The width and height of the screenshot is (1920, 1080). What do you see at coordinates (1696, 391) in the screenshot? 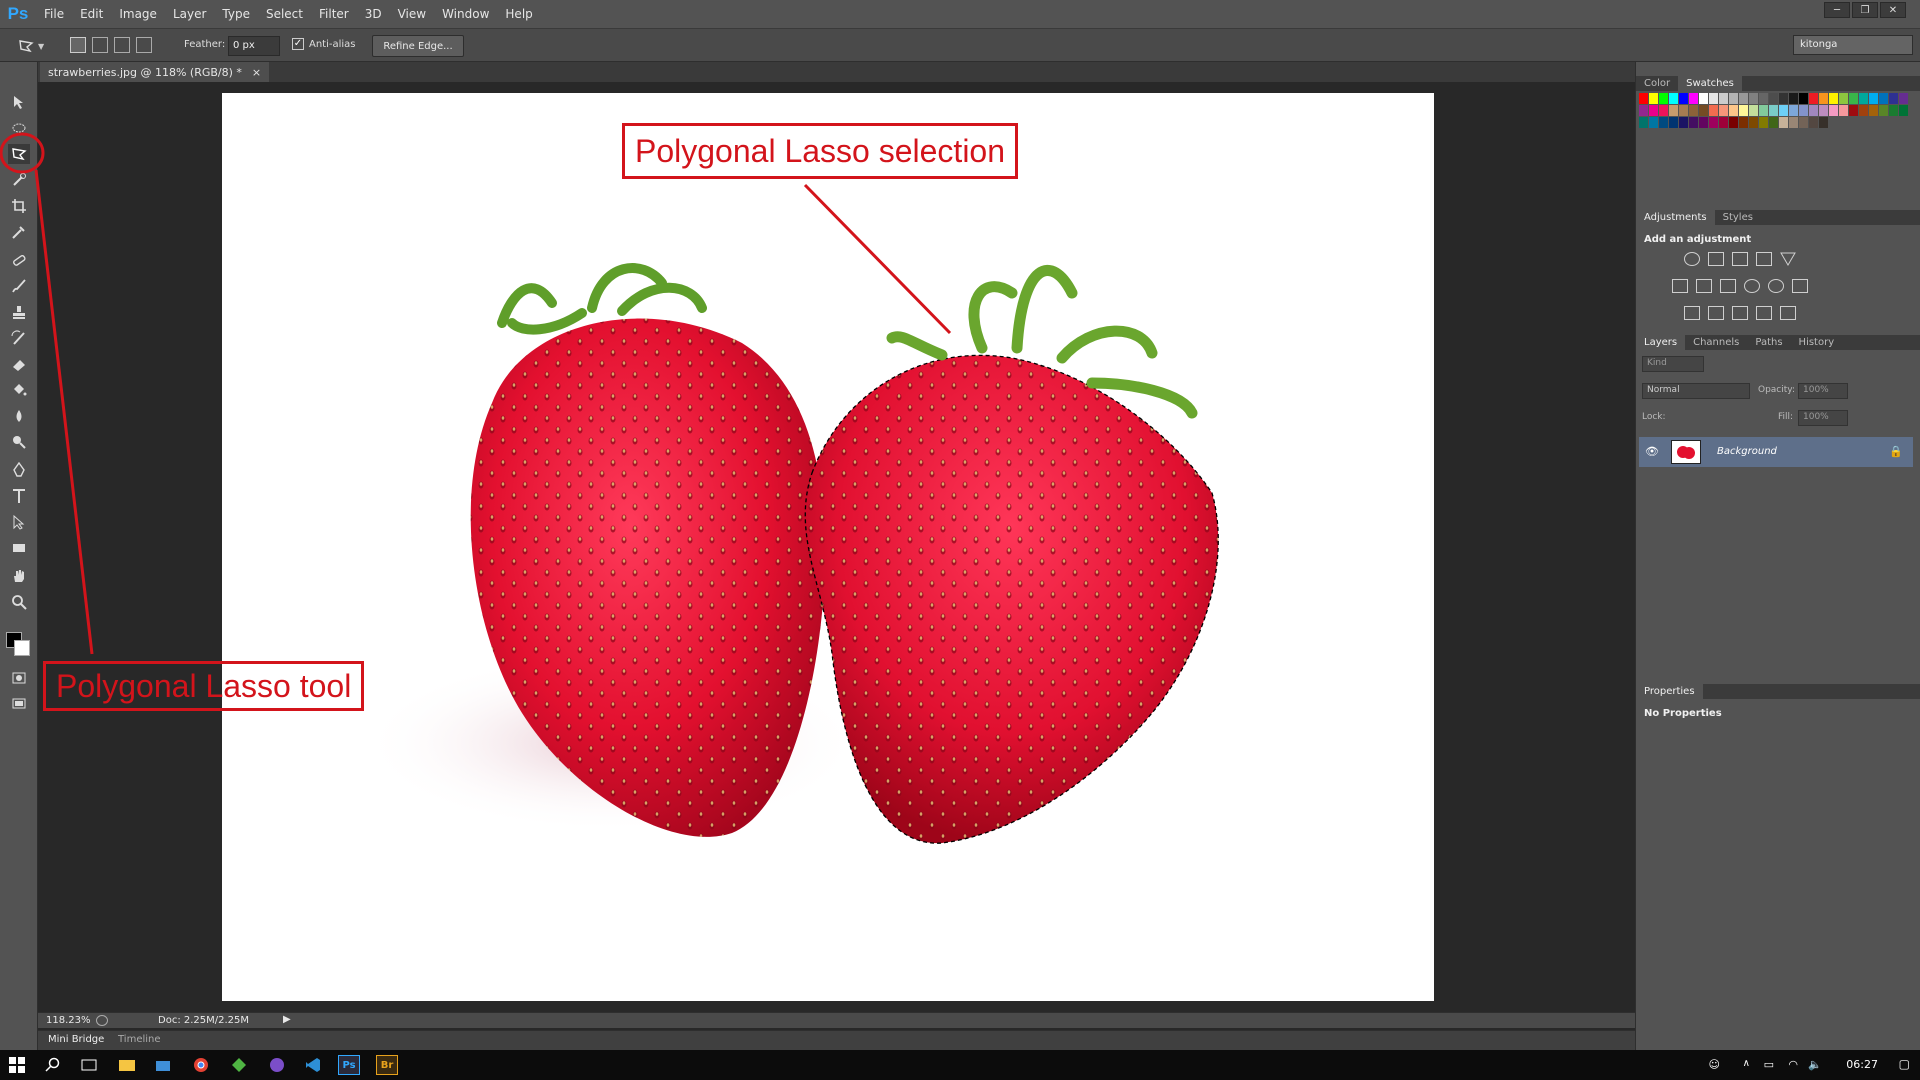
I see `blend-mode-select: Normal` at bounding box center [1696, 391].